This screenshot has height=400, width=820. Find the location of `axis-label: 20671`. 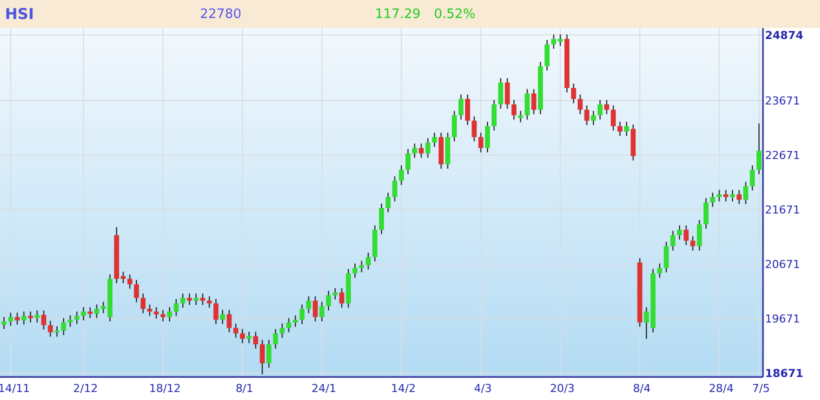

axis-label: 20671 is located at coordinates (782, 265).